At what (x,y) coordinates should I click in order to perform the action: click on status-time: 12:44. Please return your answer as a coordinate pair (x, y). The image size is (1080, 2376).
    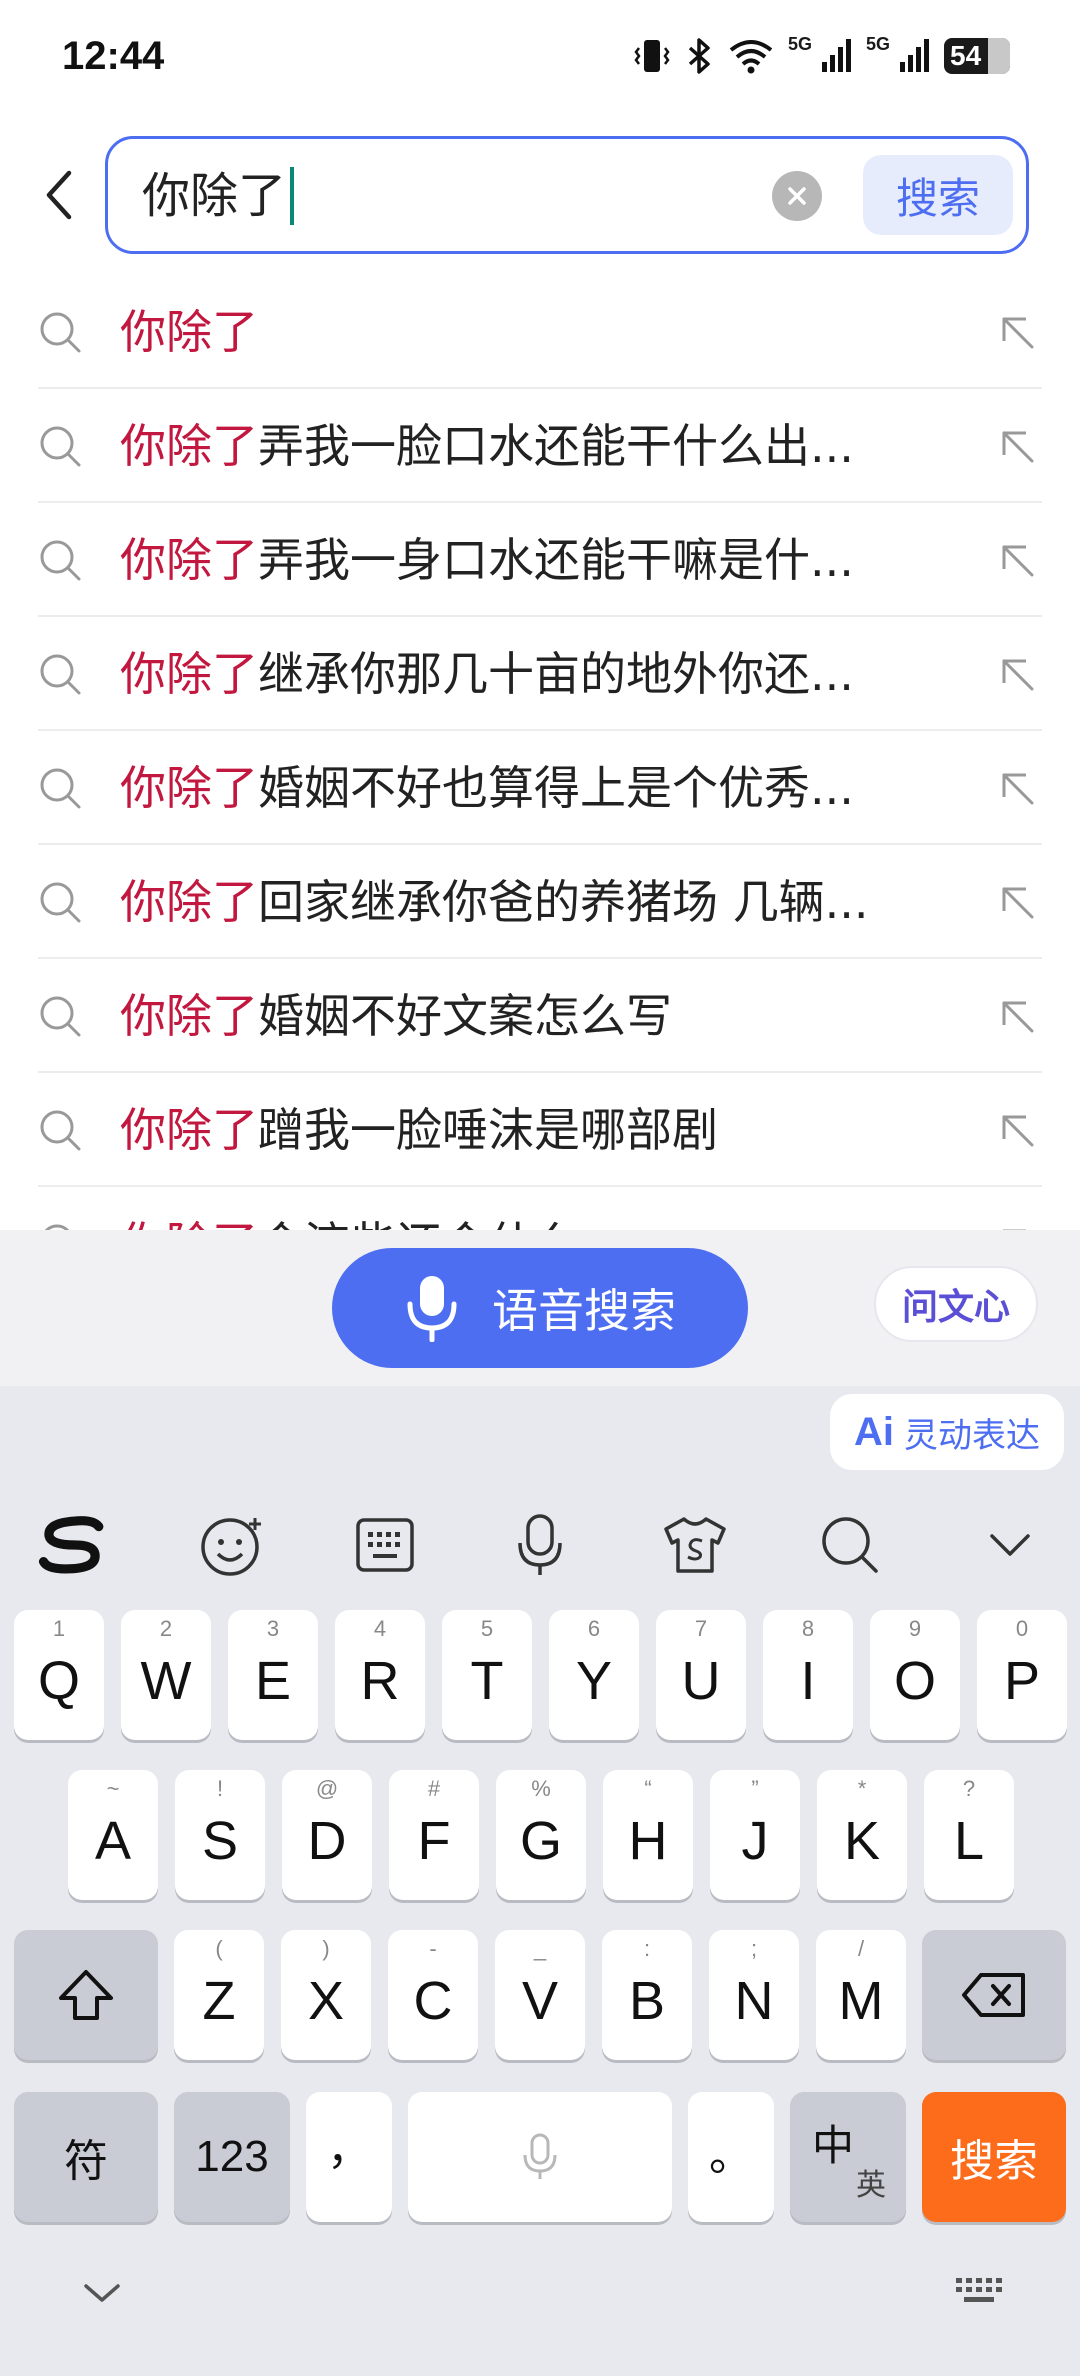
    Looking at the image, I should click on (113, 56).